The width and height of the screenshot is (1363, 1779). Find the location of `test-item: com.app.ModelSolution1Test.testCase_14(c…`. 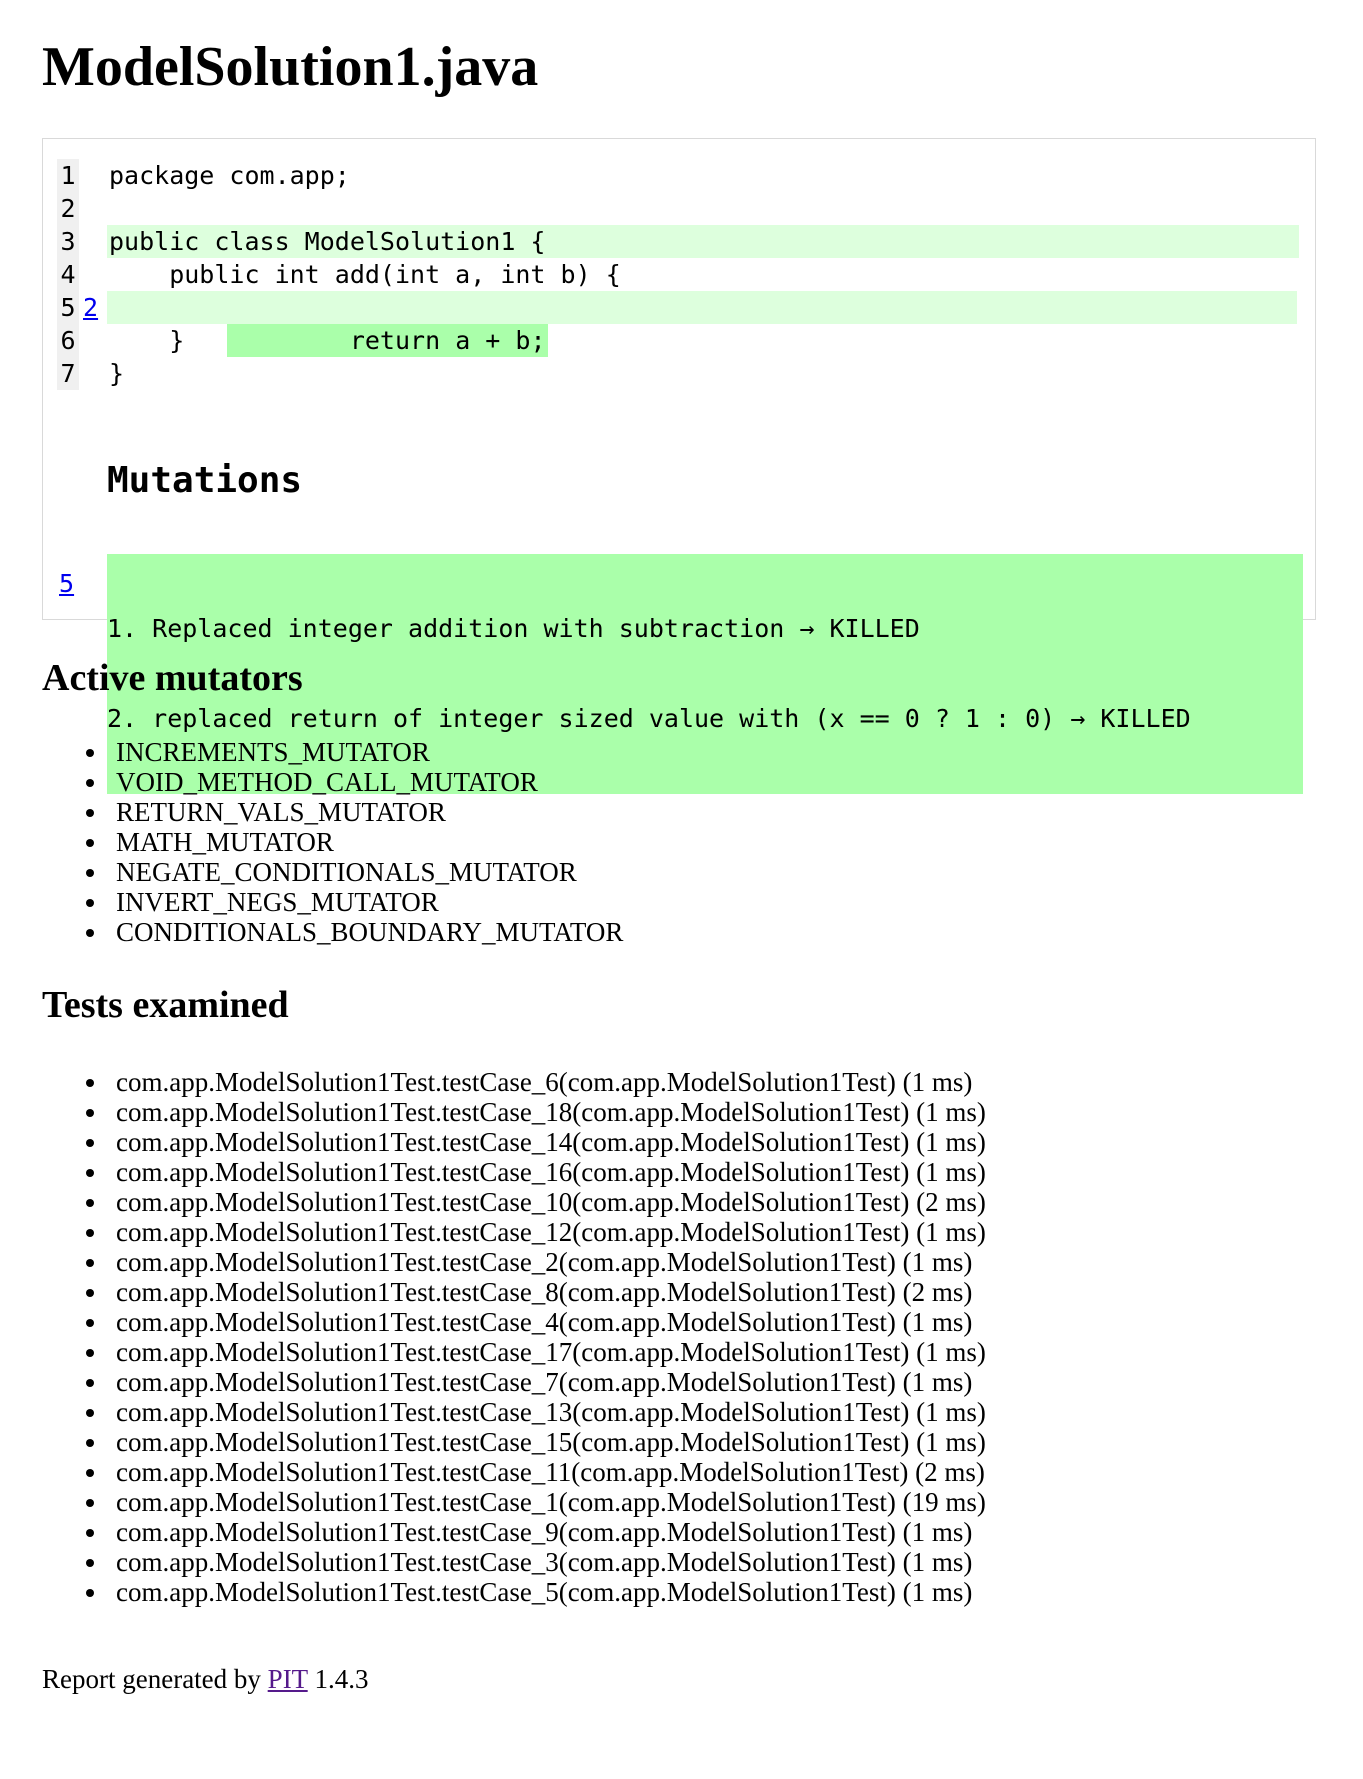

test-item: com.app.ModelSolution1Test.testCase_14(c… is located at coordinates (514, 1142).